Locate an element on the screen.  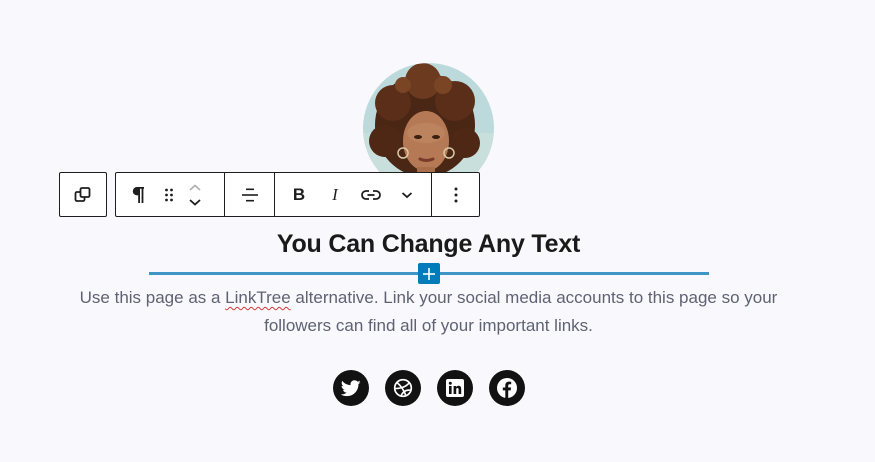
align-controls is located at coordinates (250, 194).